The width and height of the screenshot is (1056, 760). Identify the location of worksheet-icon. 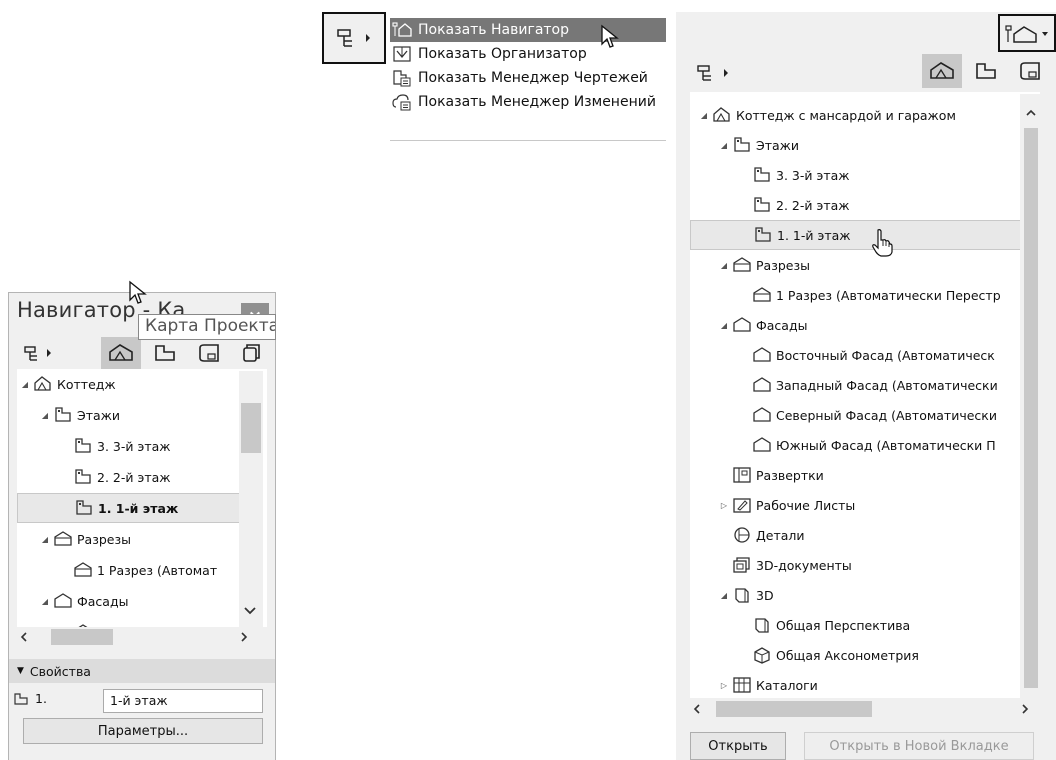
(742, 505).